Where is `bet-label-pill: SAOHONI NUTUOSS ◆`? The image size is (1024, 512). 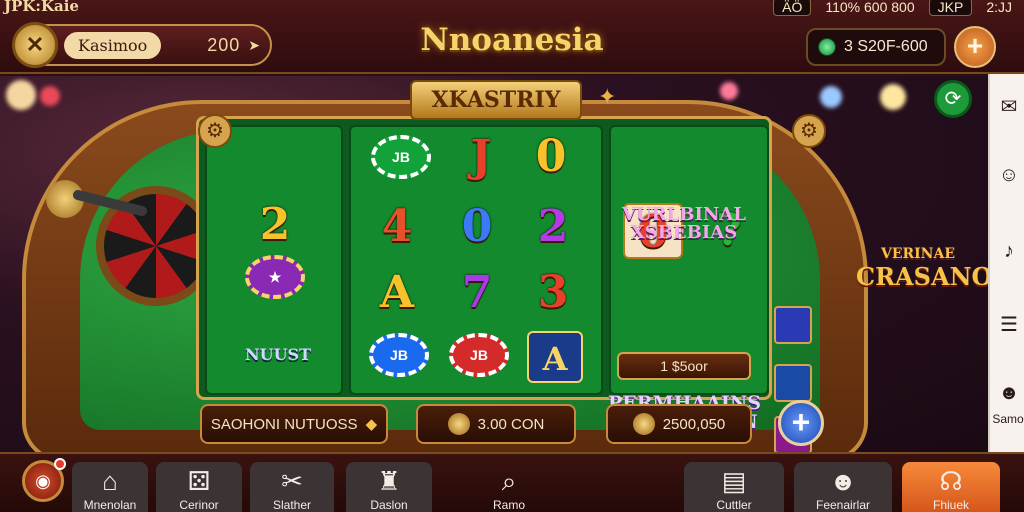 bet-label-pill: SAOHONI NUTUOSS ◆ is located at coordinates (294, 424).